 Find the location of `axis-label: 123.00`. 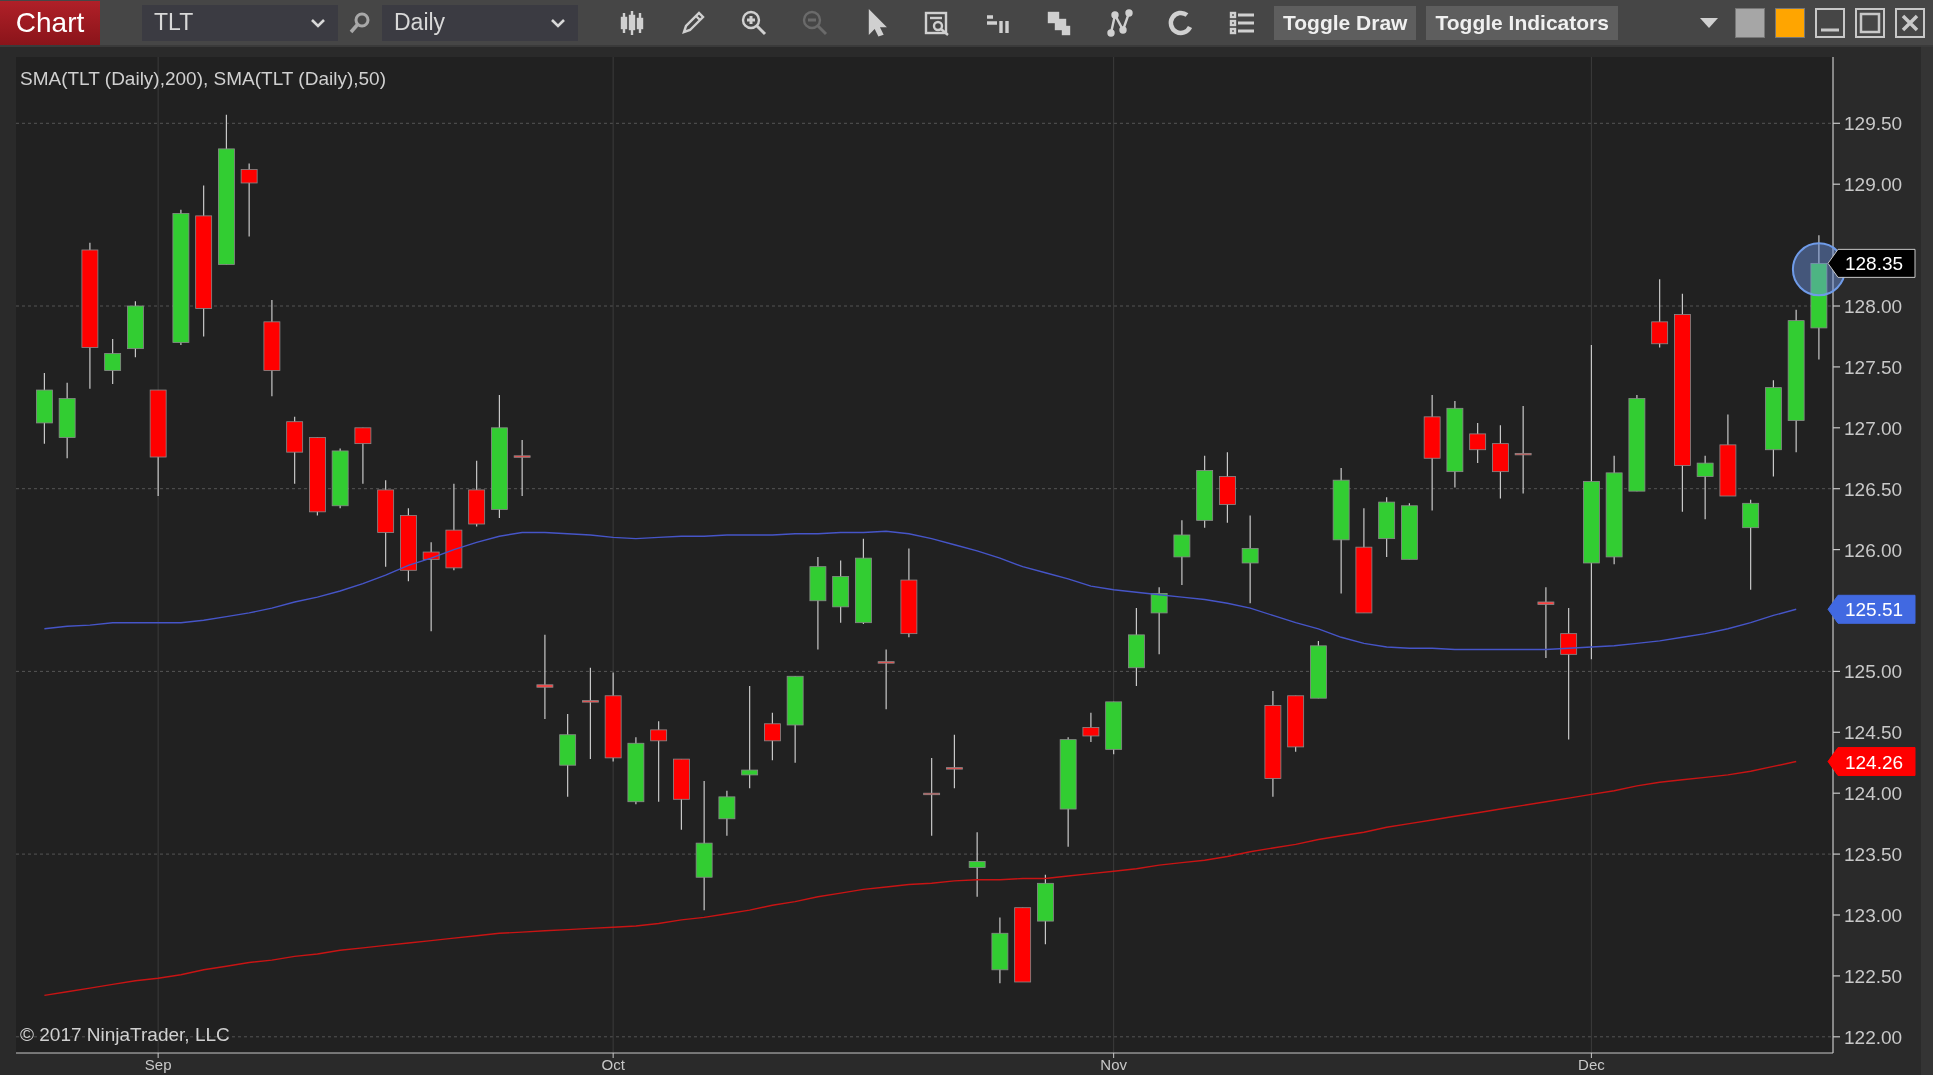

axis-label: 123.00 is located at coordinates (1873, 915).